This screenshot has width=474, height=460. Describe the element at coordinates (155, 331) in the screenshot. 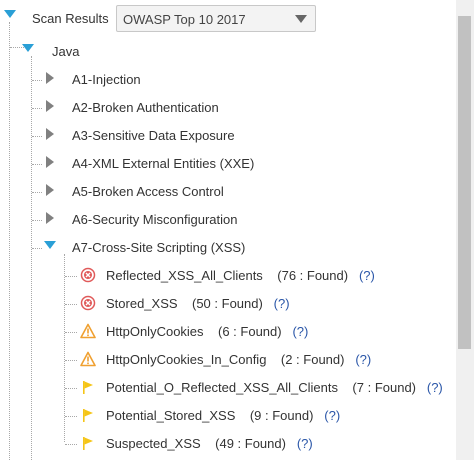

I see `result-name: HttpOnlyCookies` at that location.